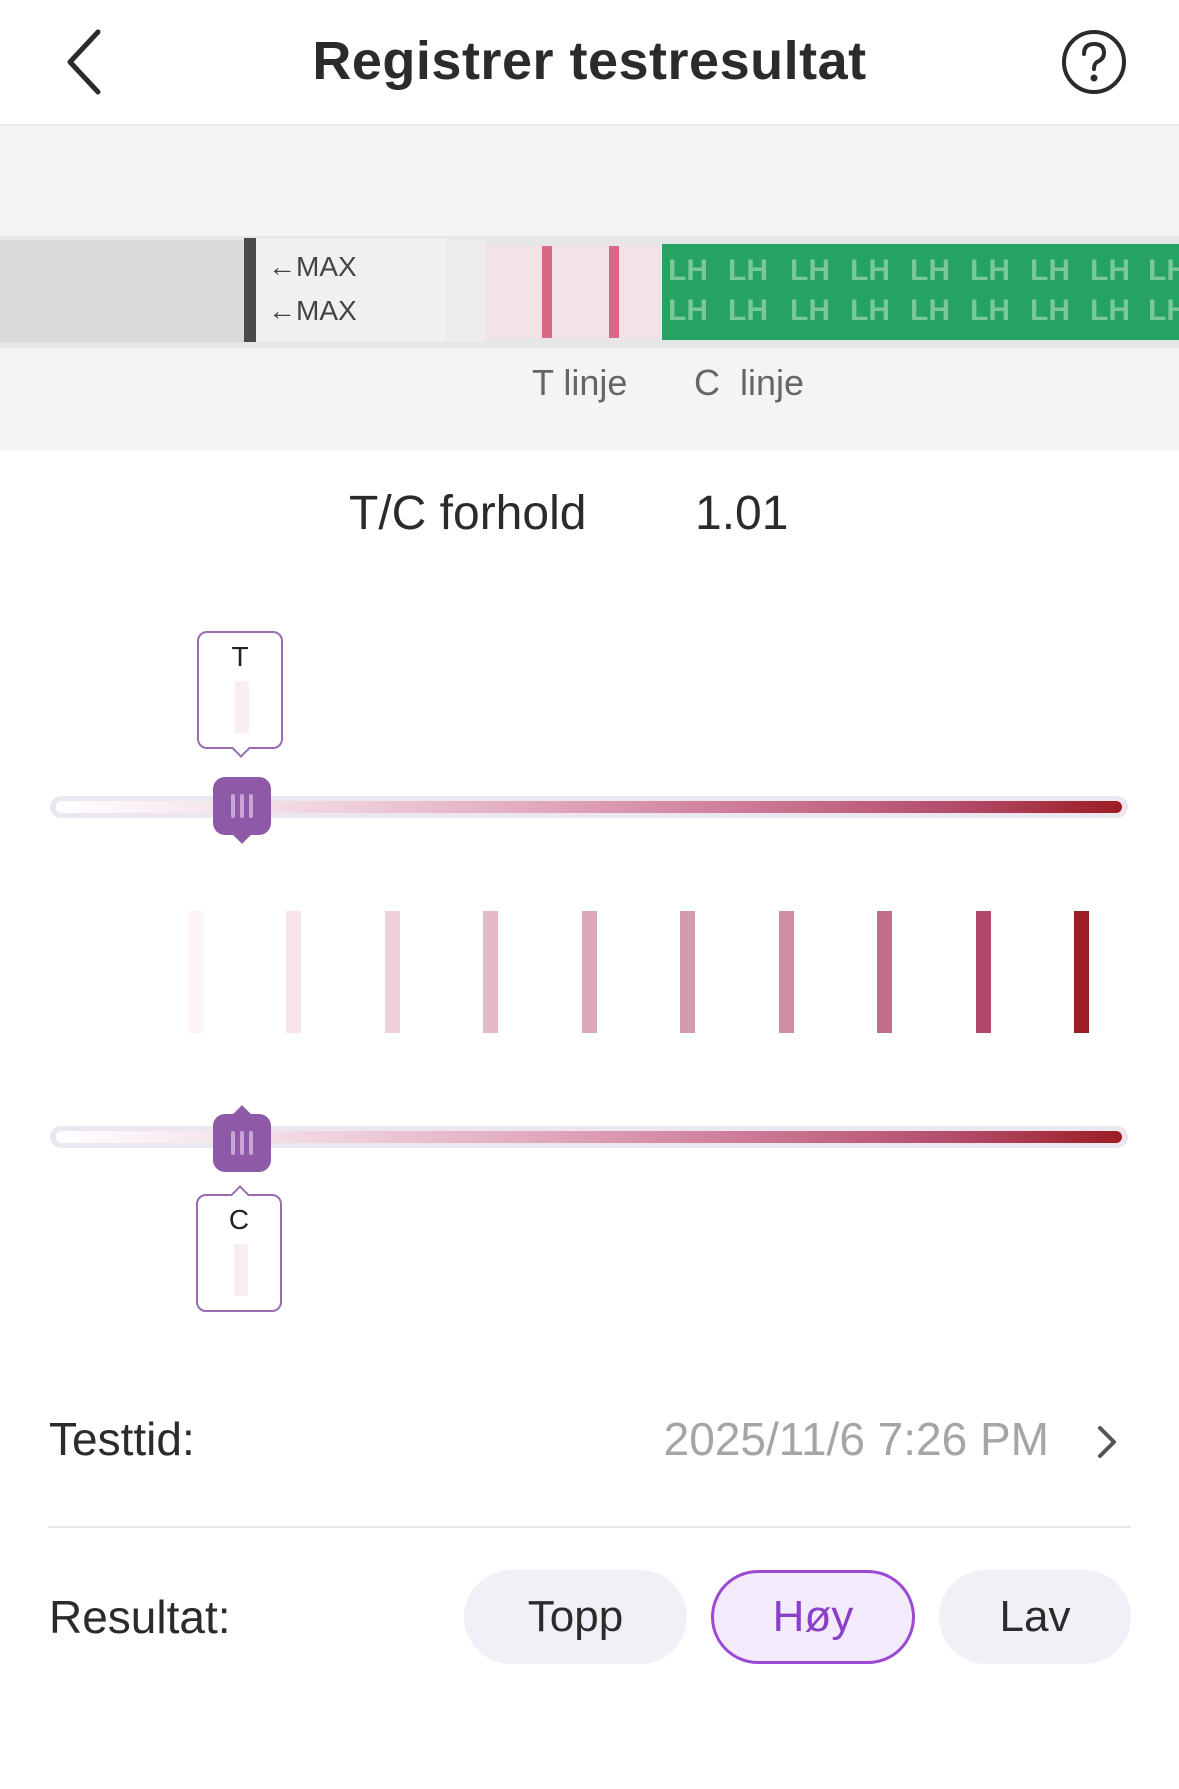 Image resolution: width=1179 pixels, height=1789 pixels. What do you see at coordinates (1107, 1442) in the screenshot?
I see `chevron-right-icon` at bounding box center [1107, 1442].